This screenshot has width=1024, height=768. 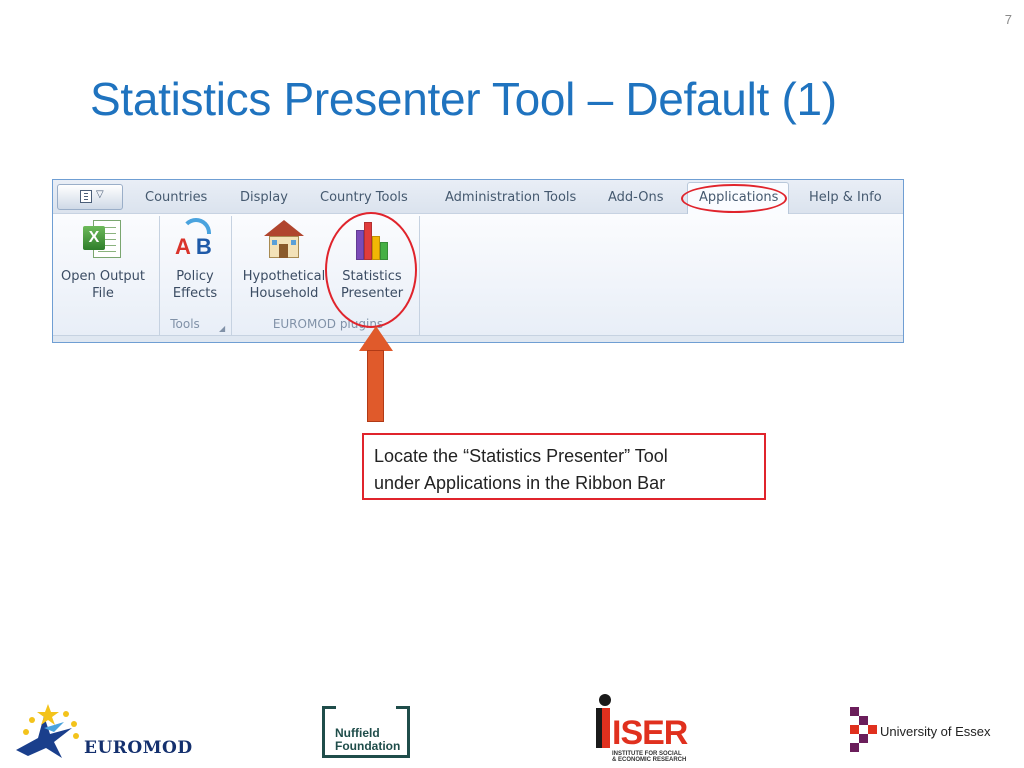 I want to click on house-icon, so click(x=284, y=240).